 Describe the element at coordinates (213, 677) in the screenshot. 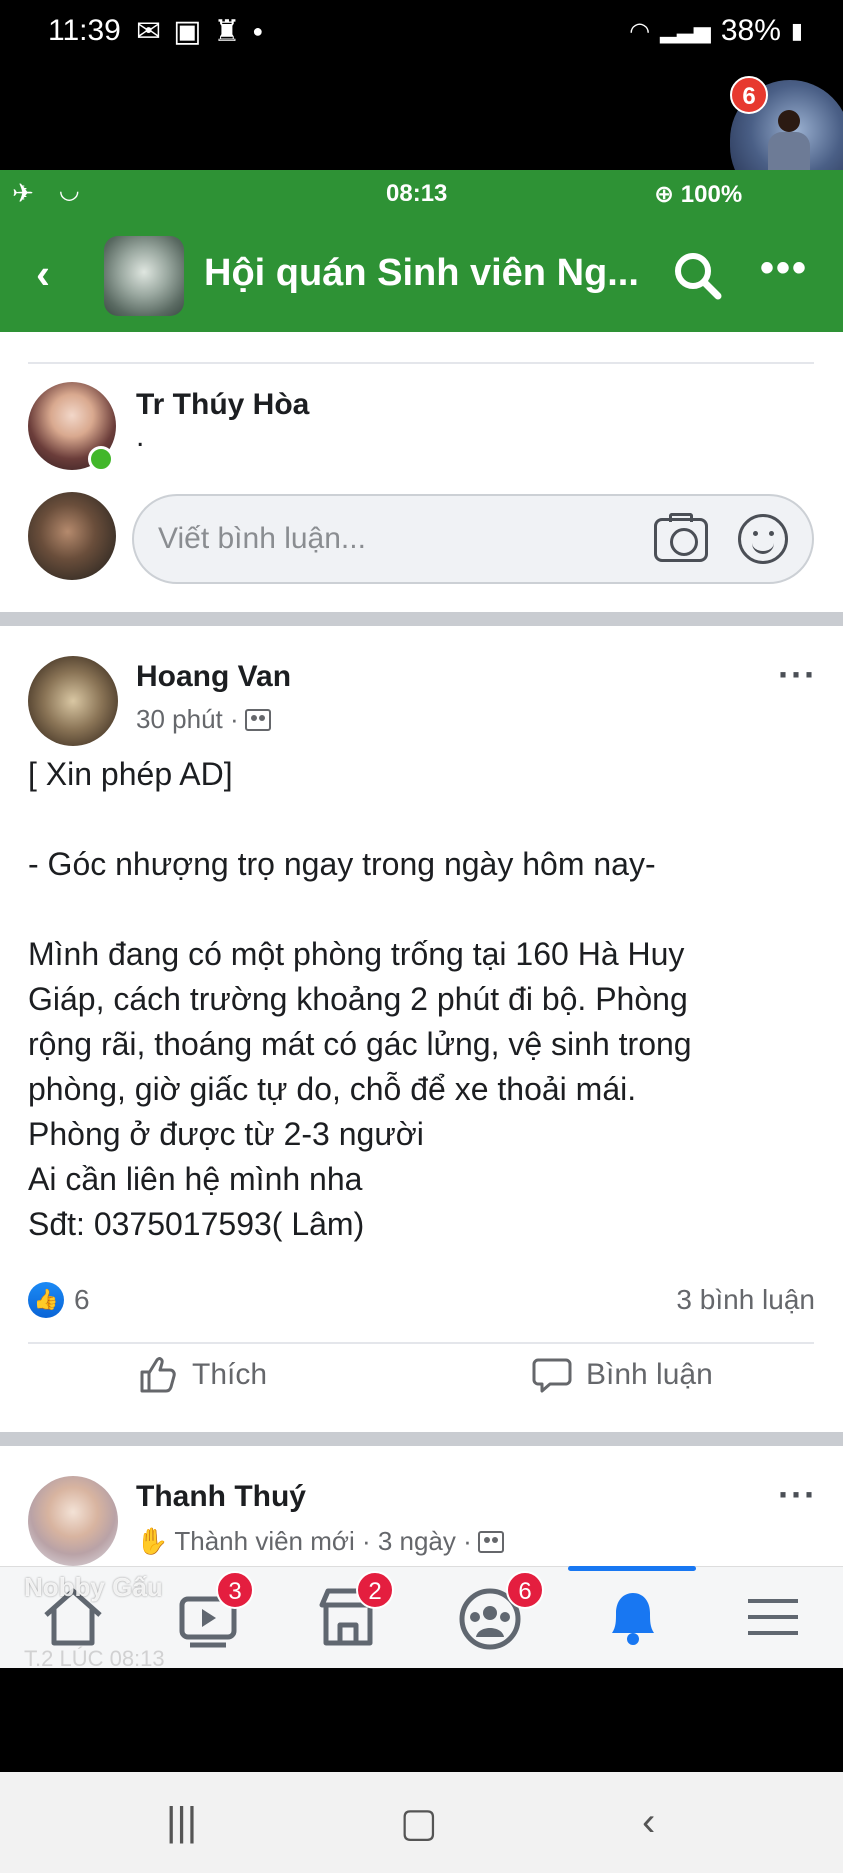

I see `post-author: Hoang Van` at that location.